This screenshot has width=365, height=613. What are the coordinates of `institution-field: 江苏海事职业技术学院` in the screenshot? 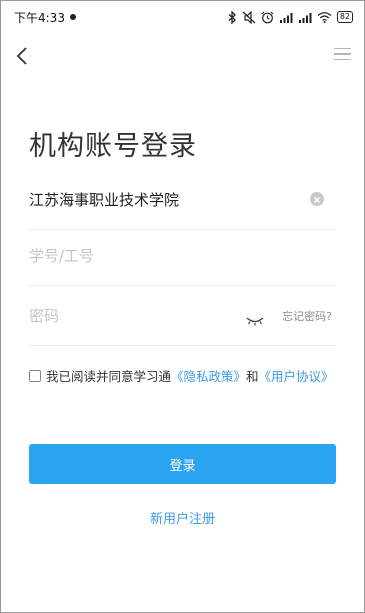 It's located at (182, 200).